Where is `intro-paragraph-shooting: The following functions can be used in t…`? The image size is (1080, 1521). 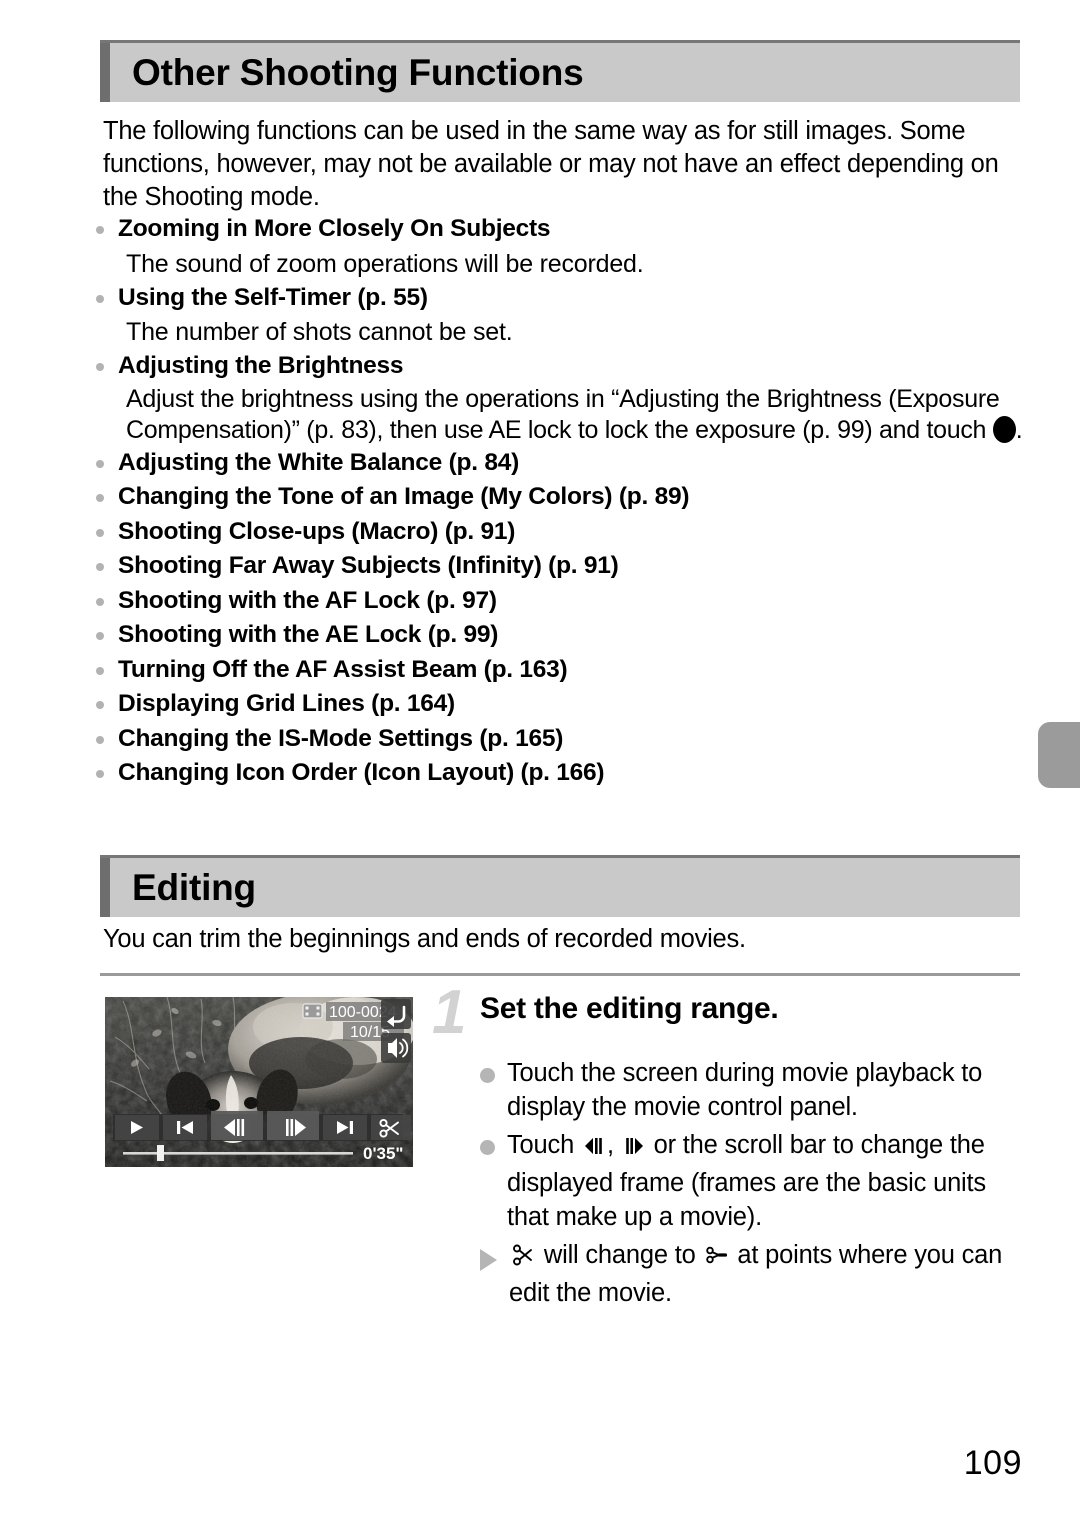 intro-paragraph-shooting: The following functions can be used in t… is located at coordinates (551, 164).